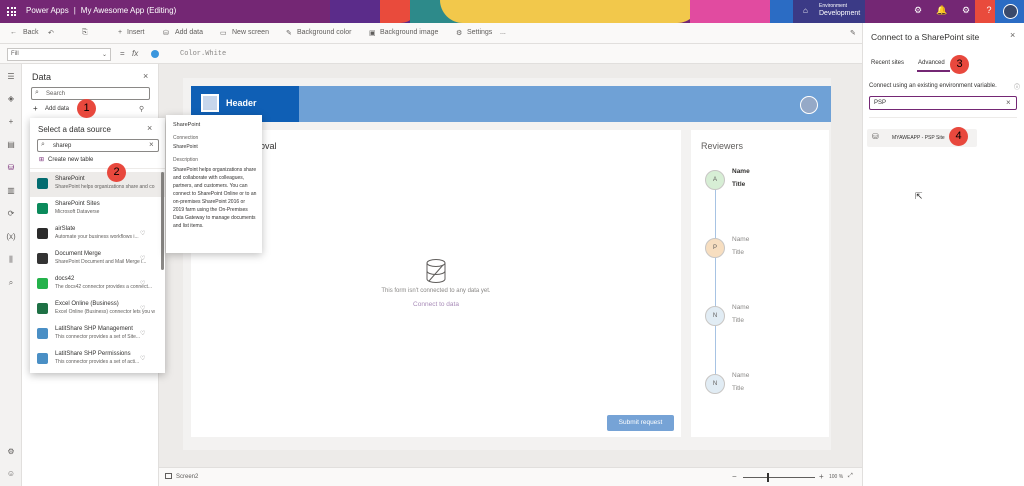 The image size is (1024, 486). I want to click on paste-icon: ⎘, so click(85, 33).